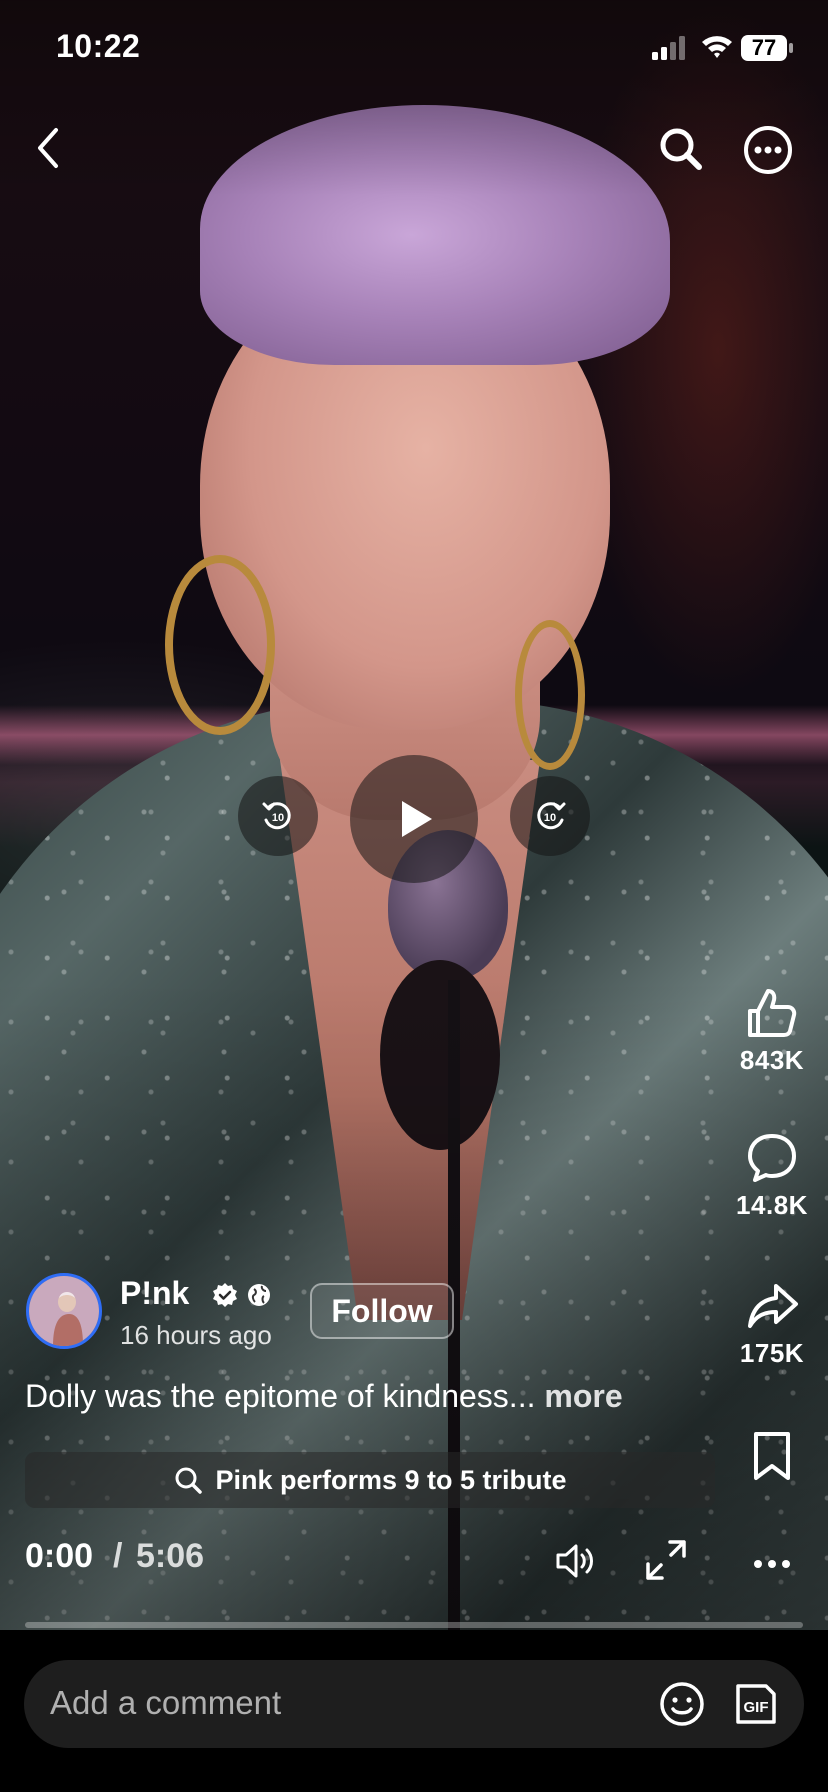 This screenshot has width=828, height=1792. I want to click on rewind-10-icon: 10, so click(276, 816).